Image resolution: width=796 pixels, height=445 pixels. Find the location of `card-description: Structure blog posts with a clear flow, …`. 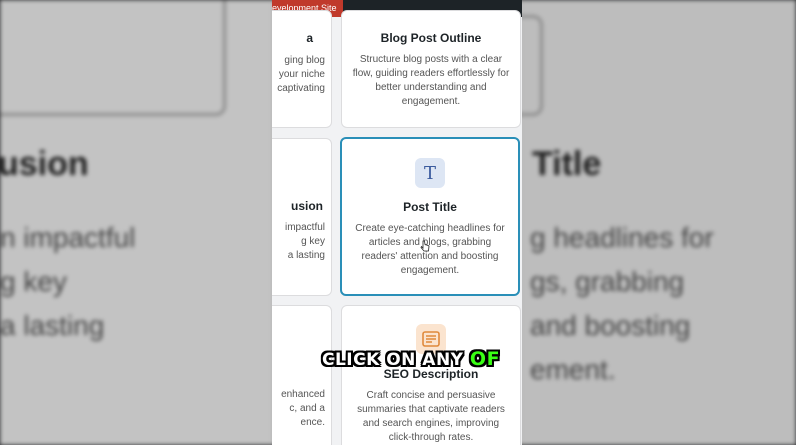

card-description: Structure blog posts with a clear flow, … is located at coordinates (431, 80).